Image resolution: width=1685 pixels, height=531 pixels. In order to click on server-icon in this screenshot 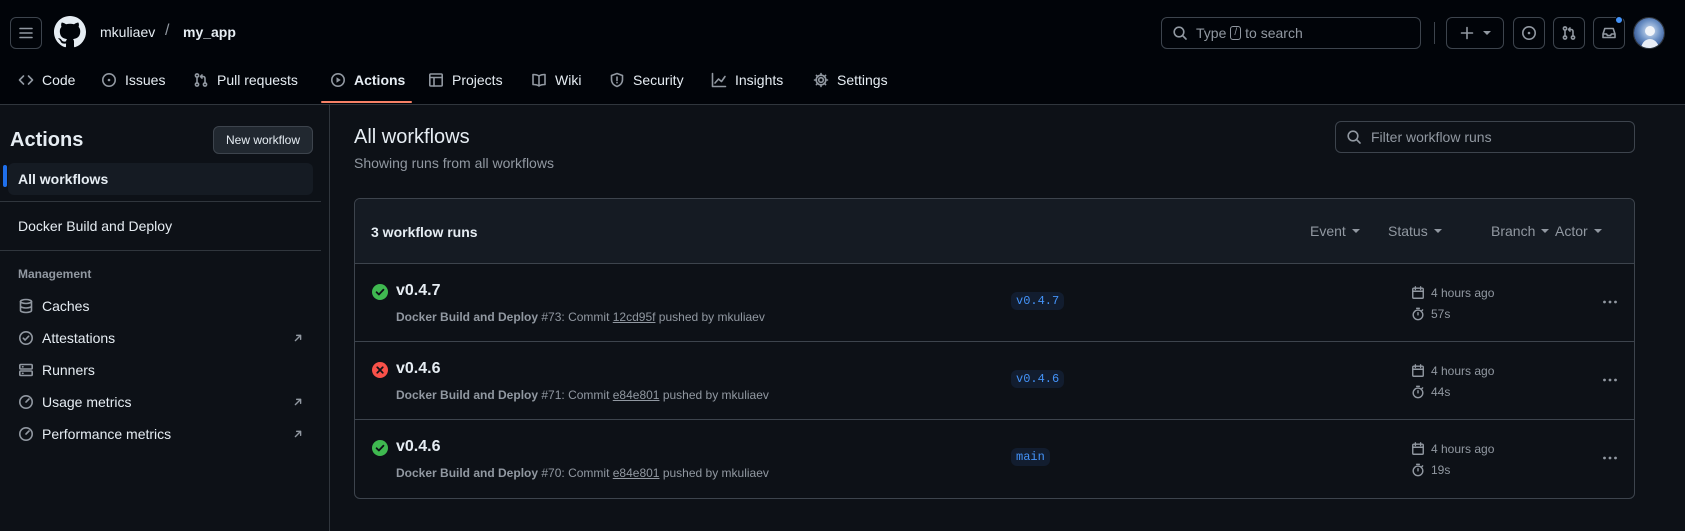, I will do `click(25, 370)`.